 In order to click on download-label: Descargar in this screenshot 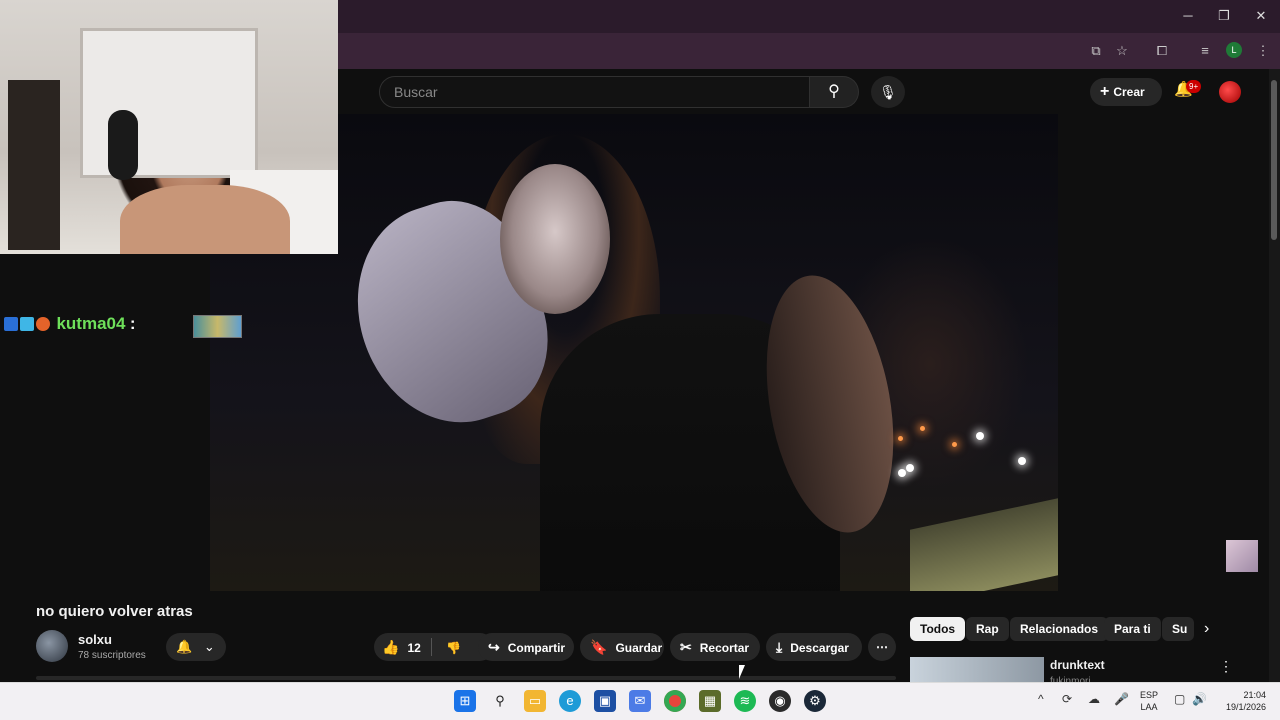, I will do `click(819, 648)`.